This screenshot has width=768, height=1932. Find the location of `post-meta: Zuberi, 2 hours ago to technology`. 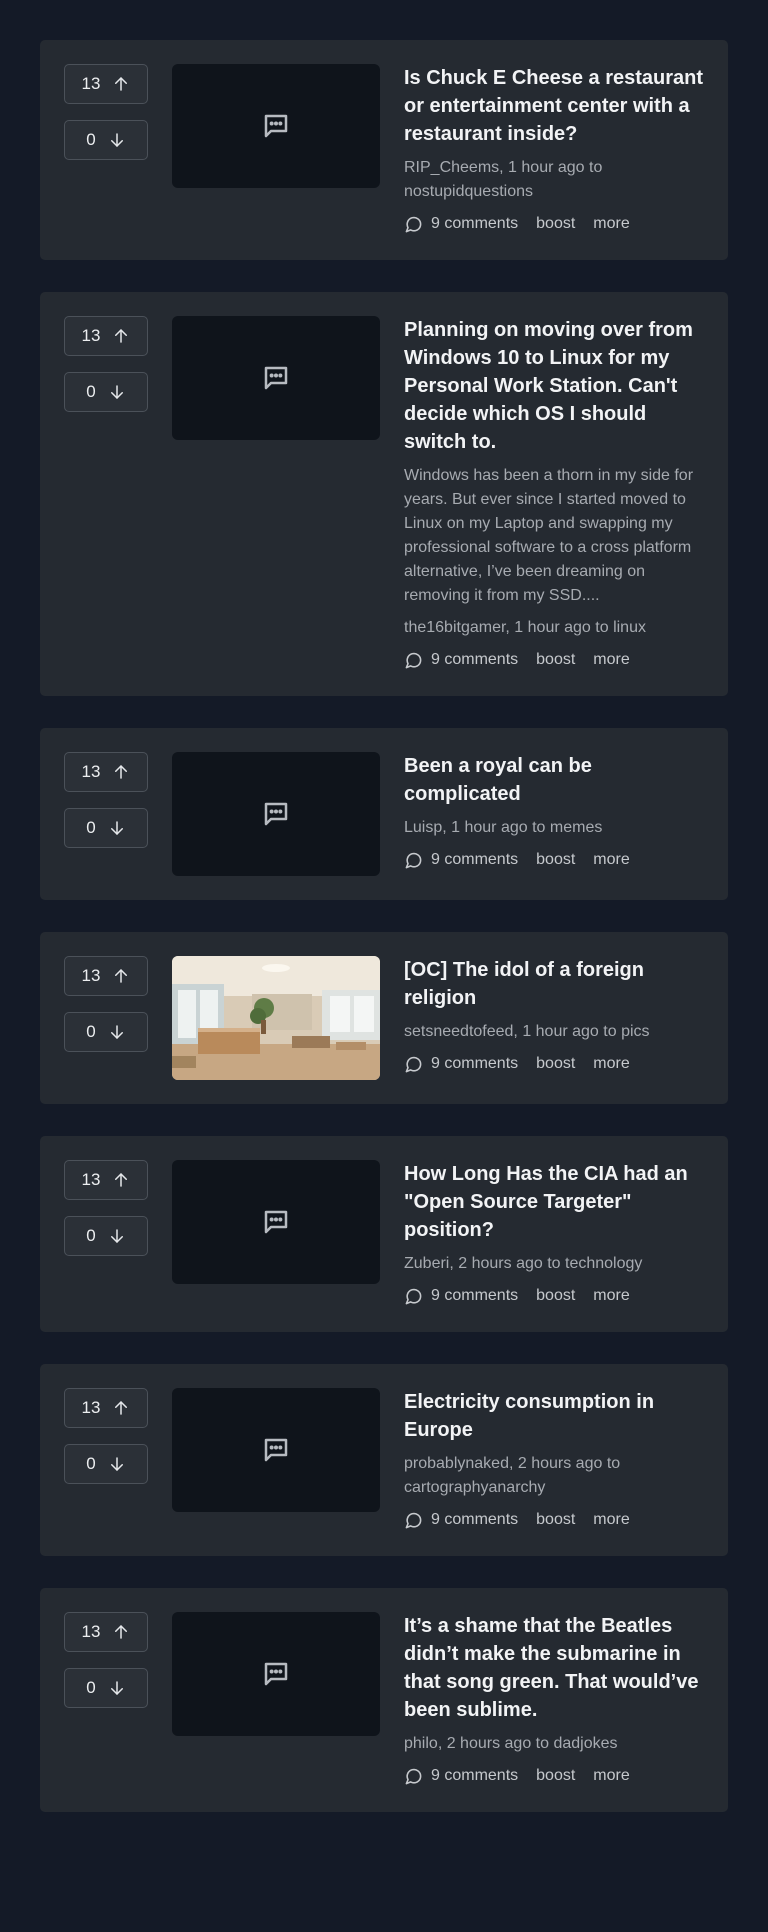

post-meta: Zuberi, 2 hours ago to technology is located at coordinates (554, 1264).